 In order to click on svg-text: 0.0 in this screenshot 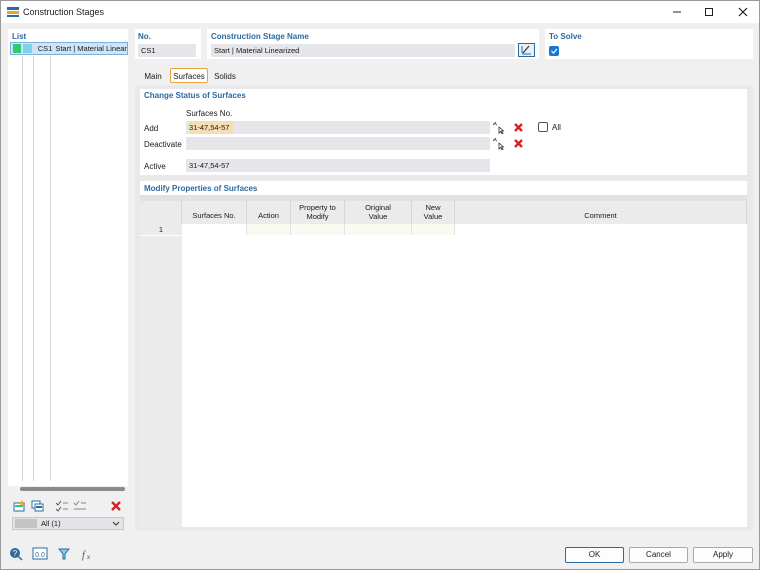, I will do `click(40, 555)`.